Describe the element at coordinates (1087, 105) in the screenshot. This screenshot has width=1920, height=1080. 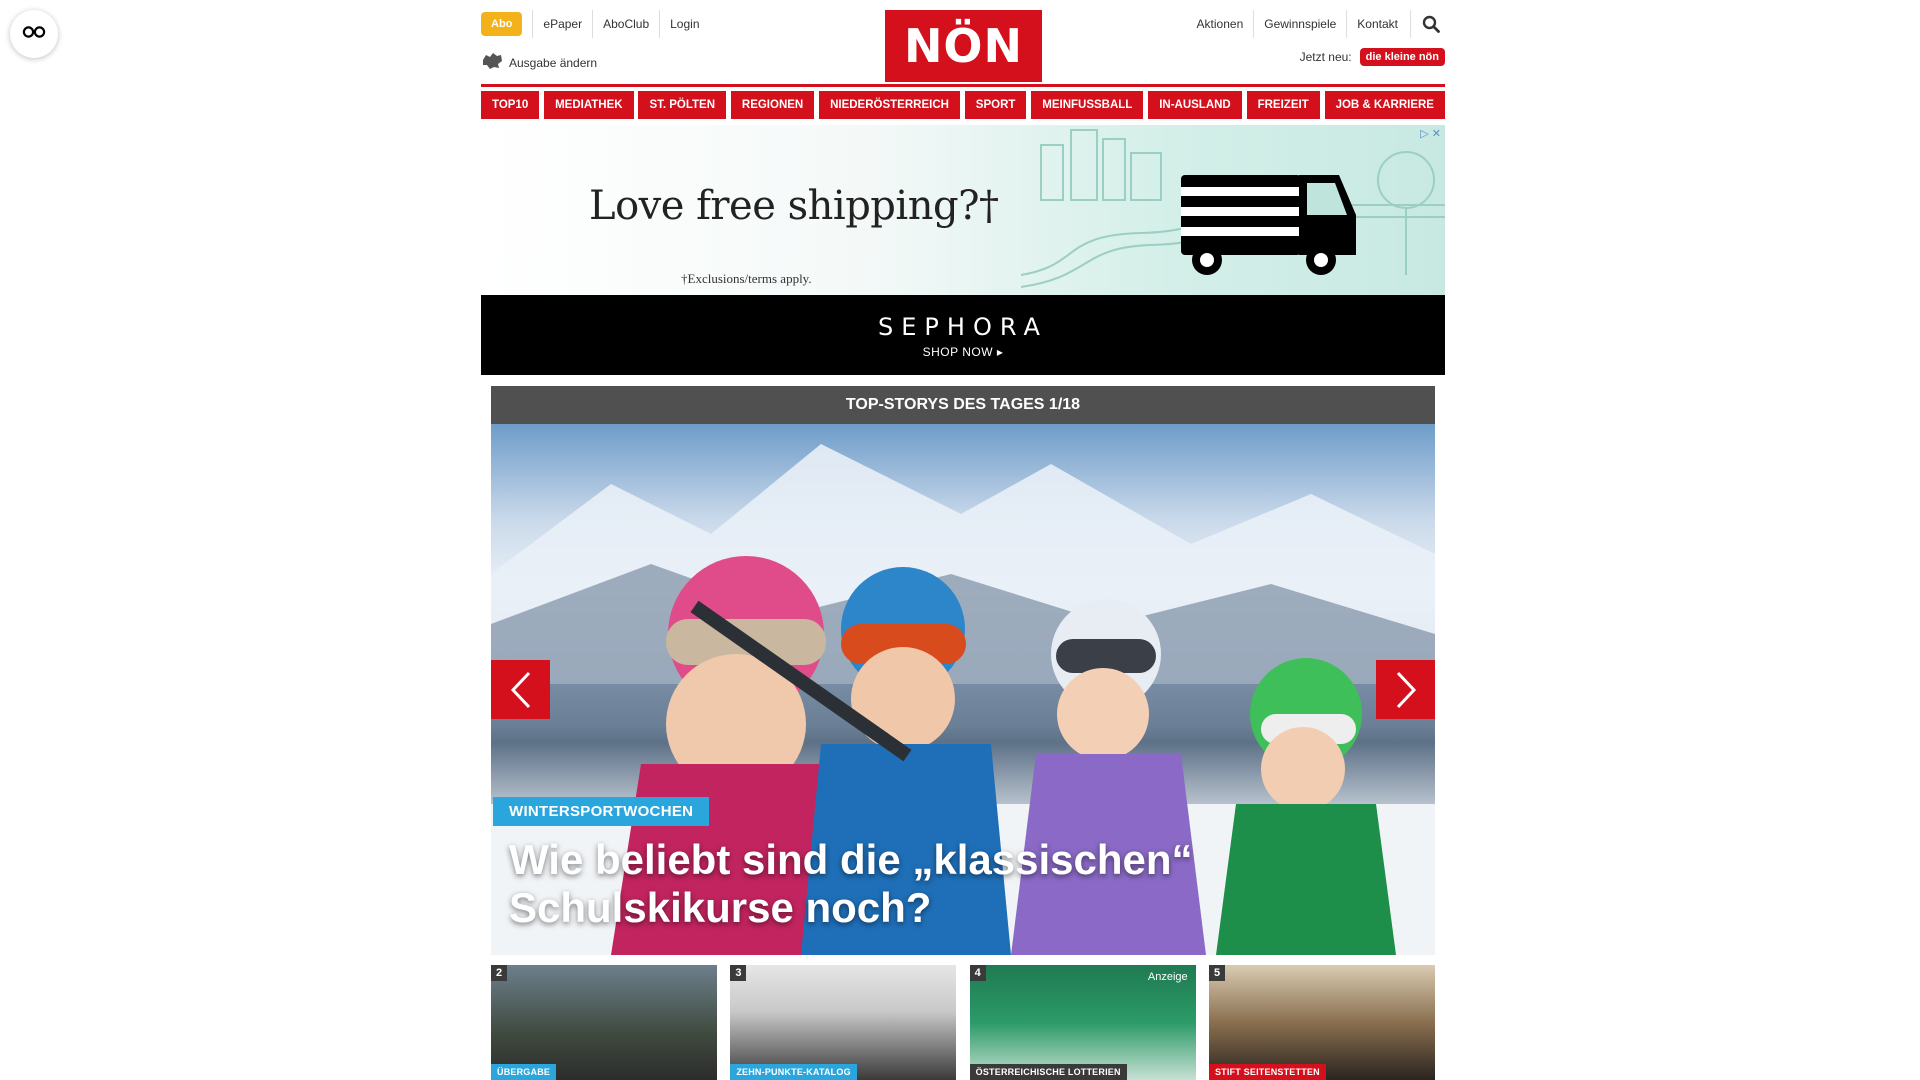
I see `nav-item-meinfussball: MEINFUSSBALL` at that location.